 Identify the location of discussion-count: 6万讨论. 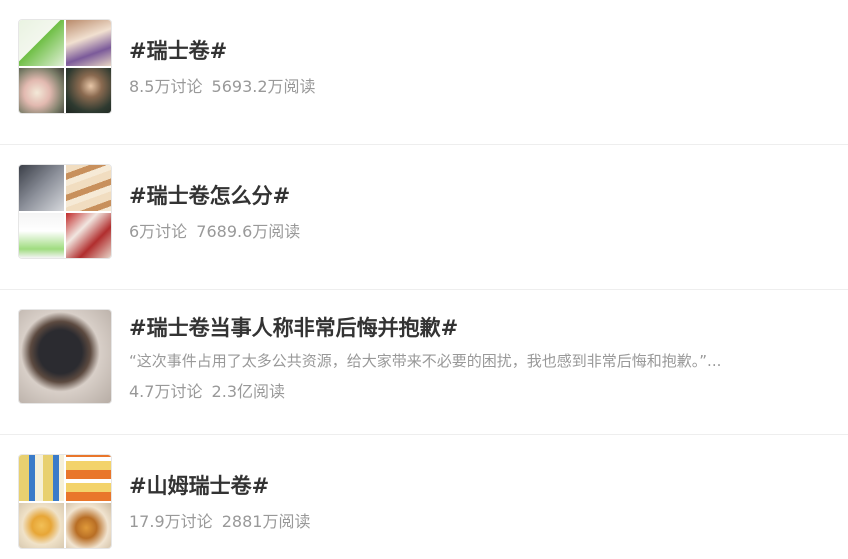
(158, 231).